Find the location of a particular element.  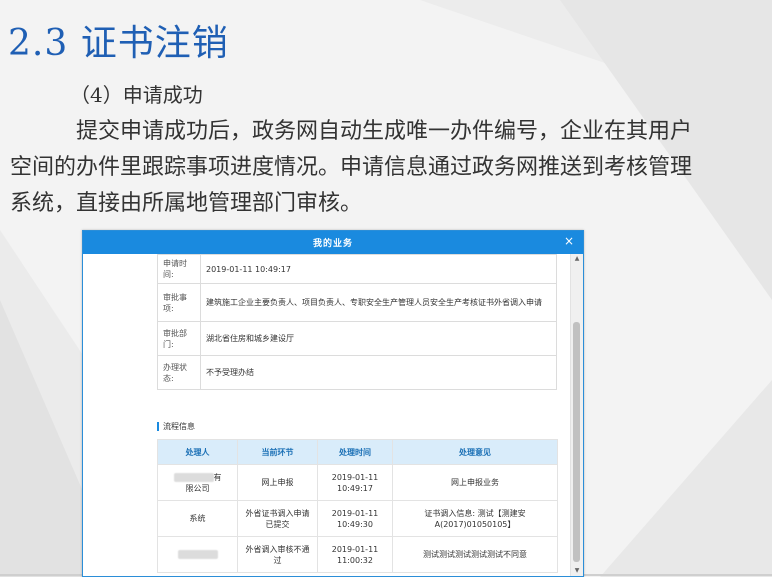

slide-subtitle: （4）申请成功 is located at coordinates (136, 95).